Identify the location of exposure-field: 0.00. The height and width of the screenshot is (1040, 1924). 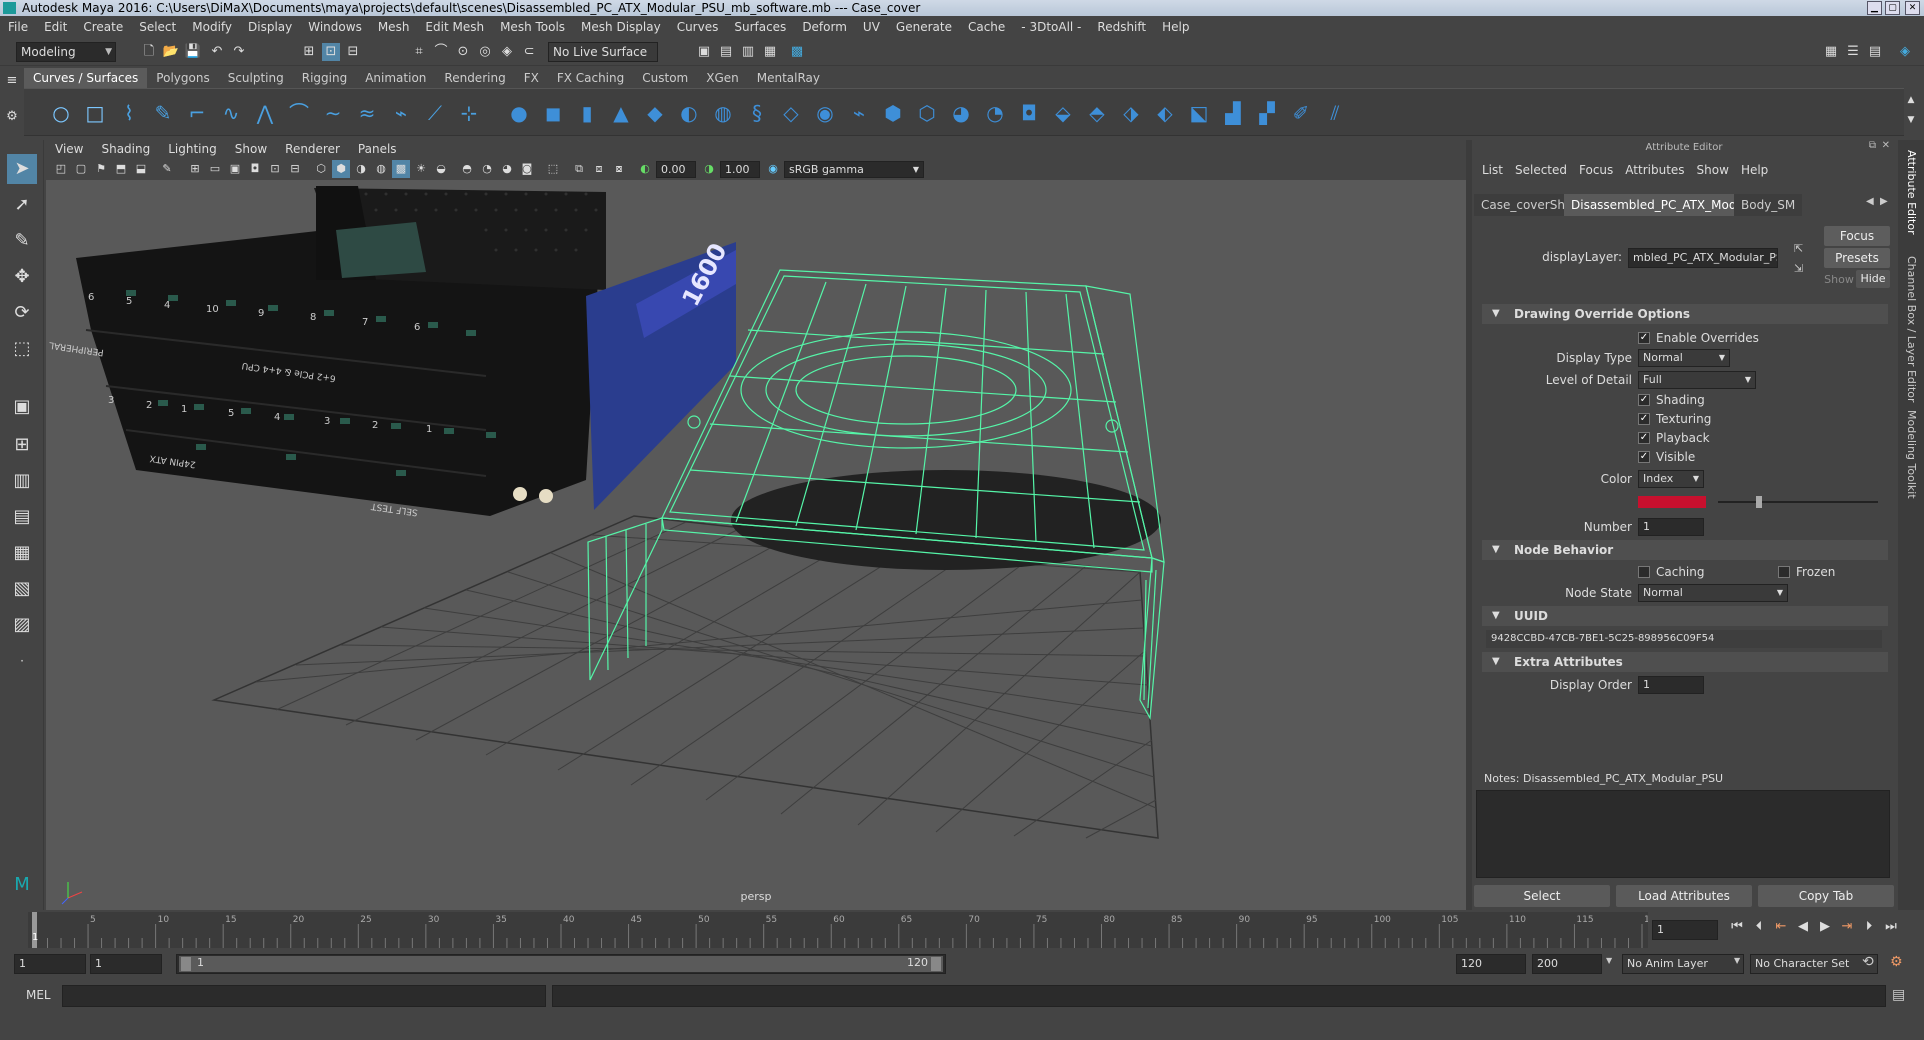
(676, 169).